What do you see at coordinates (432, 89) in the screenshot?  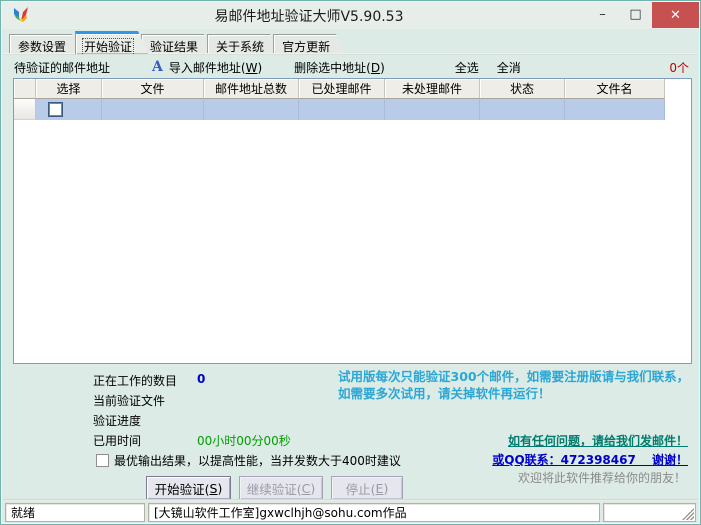 I see `grid-header-unprocessed: 未处理邮件` at bounding box center [432, 89].